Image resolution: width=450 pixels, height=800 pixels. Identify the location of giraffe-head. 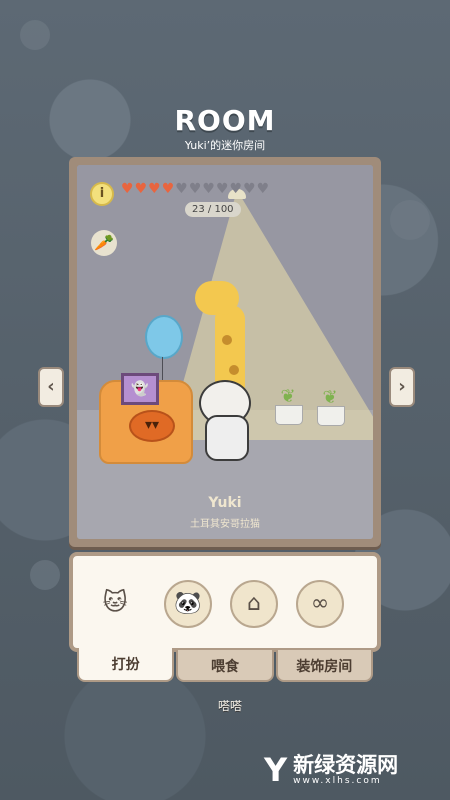
(217, 298).